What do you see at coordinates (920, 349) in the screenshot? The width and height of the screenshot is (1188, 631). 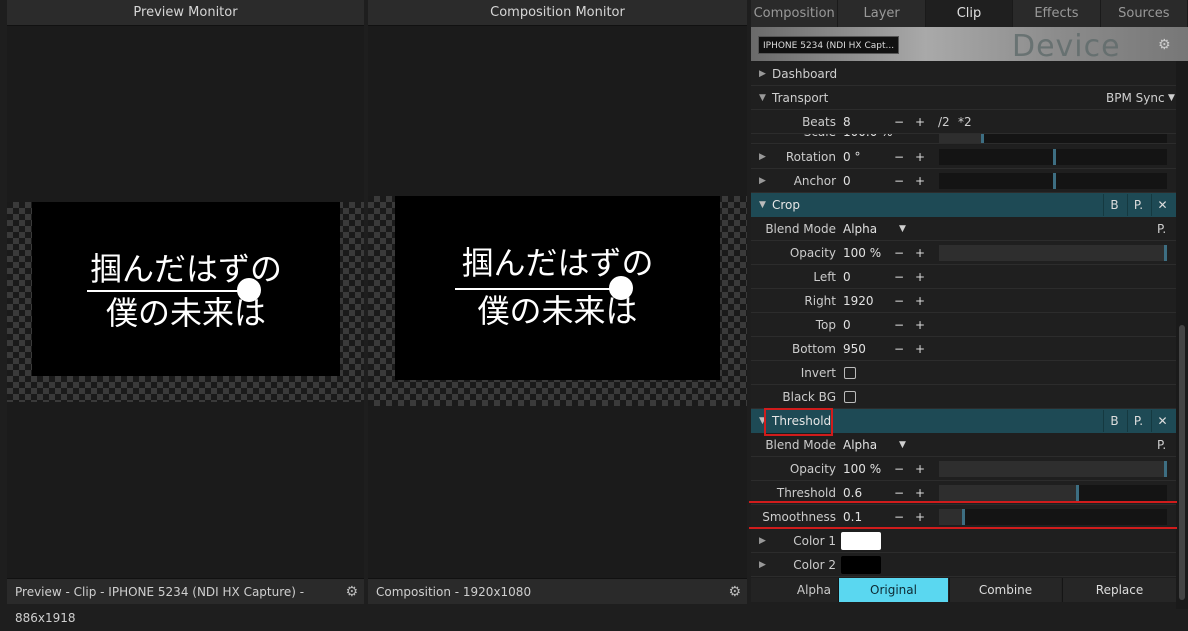 I see `crop-bottom-plus-button: +` at bounding box center [920, 349].